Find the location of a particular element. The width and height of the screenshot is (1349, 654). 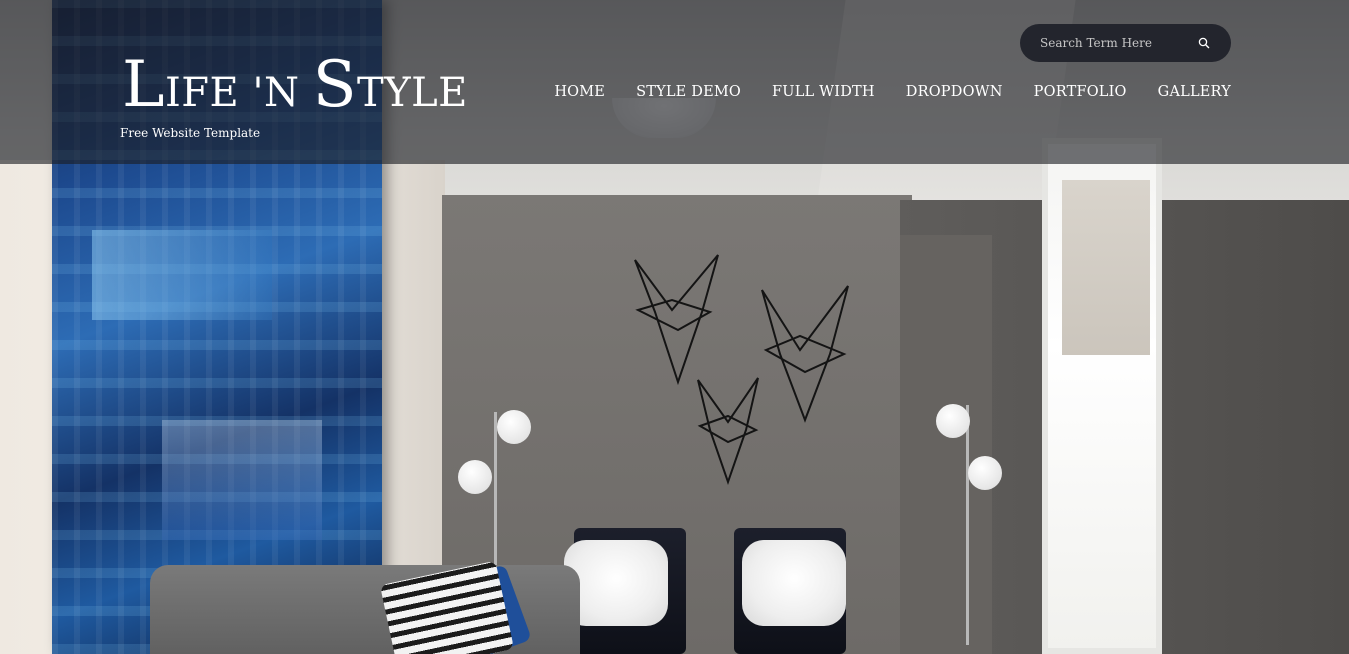

window-blind is located at coordinates (1106, 267).